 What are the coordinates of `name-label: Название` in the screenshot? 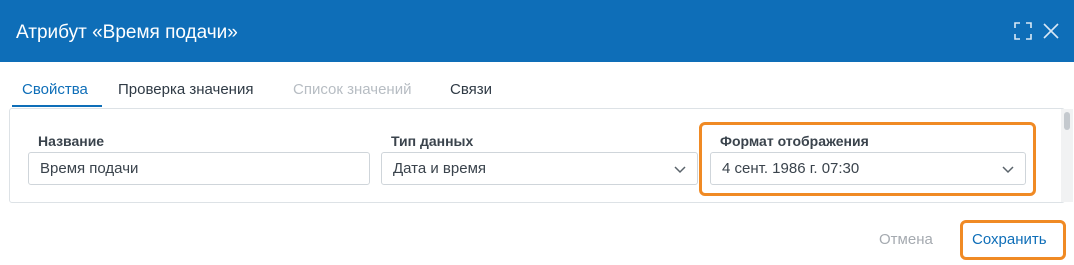 It's located at (71, 141).